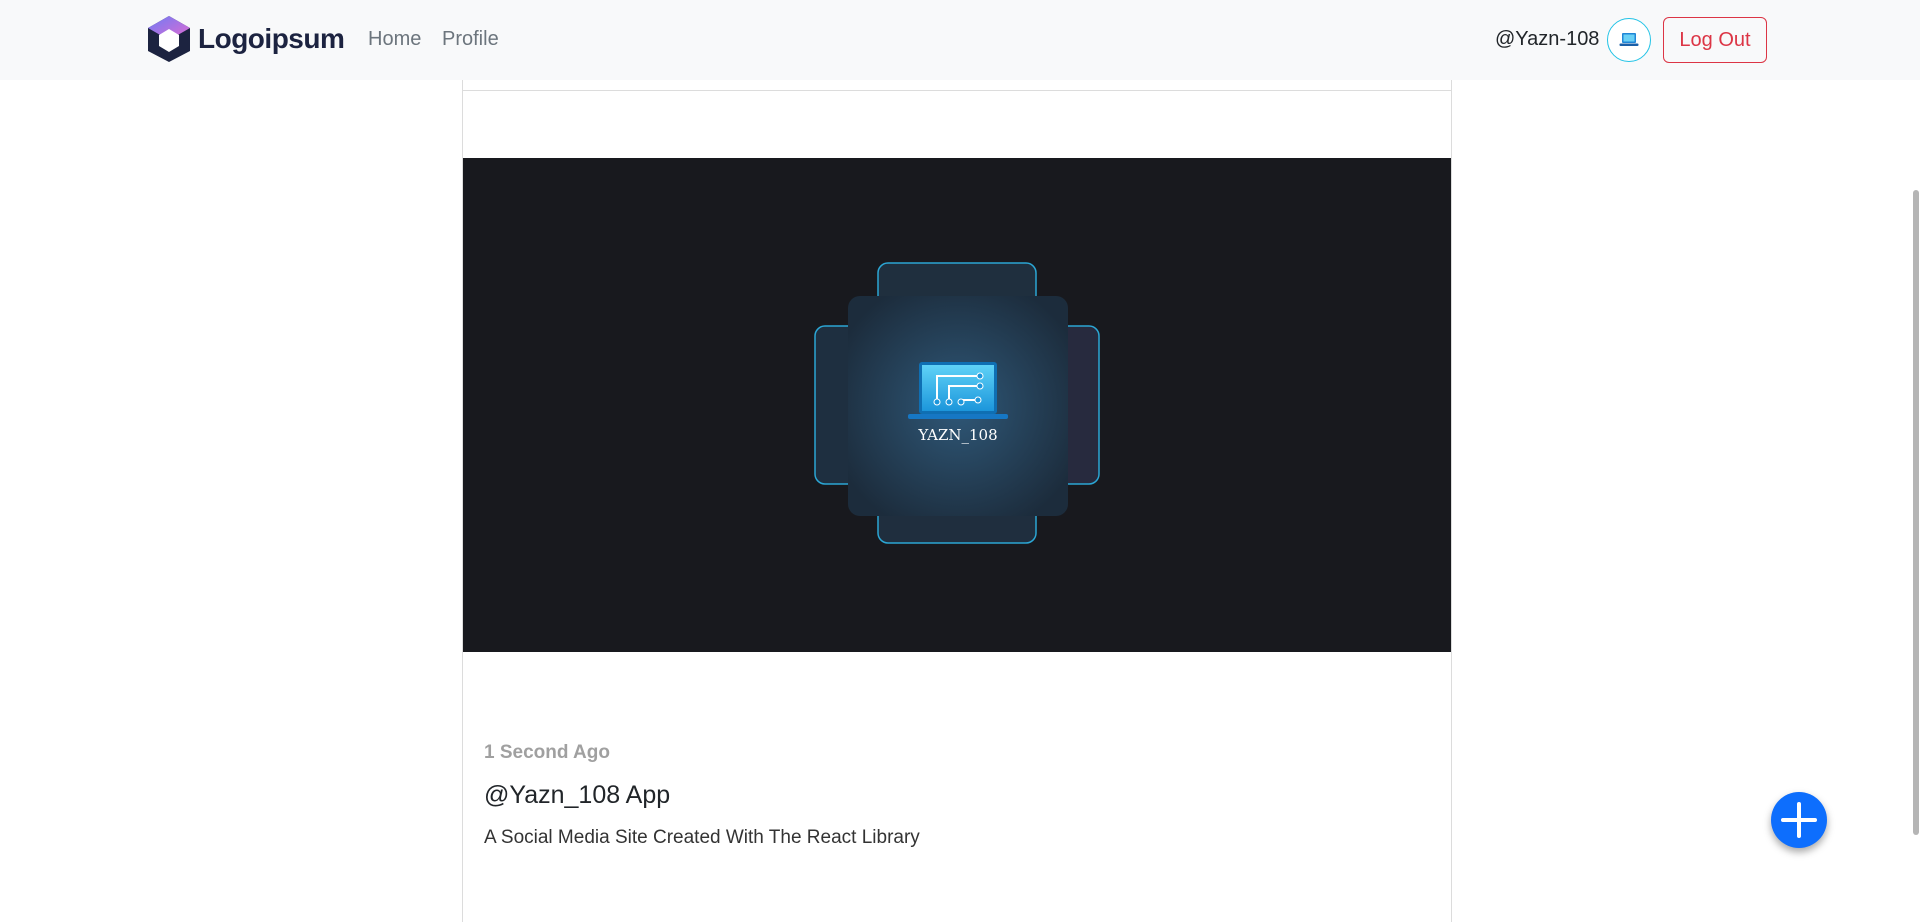 This screenshot has width=1920, height=922. What do you see at coordinates (169, 39) in the screenshot?
I see `hexagon-logo-icon` at bounding box center [169, 39].